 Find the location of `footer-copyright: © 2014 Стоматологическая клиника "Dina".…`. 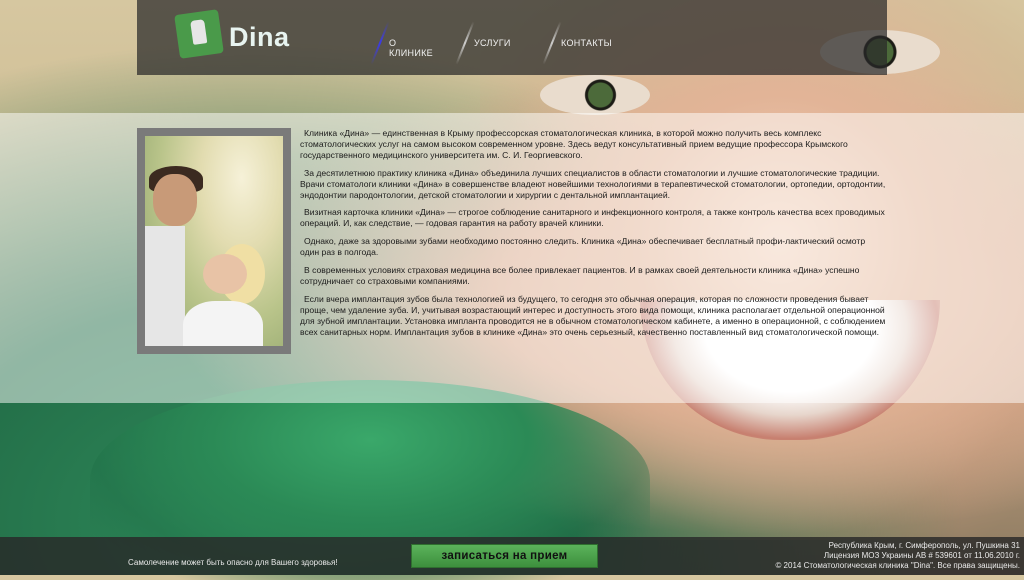

footer-copyright: © 2014 Стоматологическая клиника "Dina".… is located at coordinates (897, 565).